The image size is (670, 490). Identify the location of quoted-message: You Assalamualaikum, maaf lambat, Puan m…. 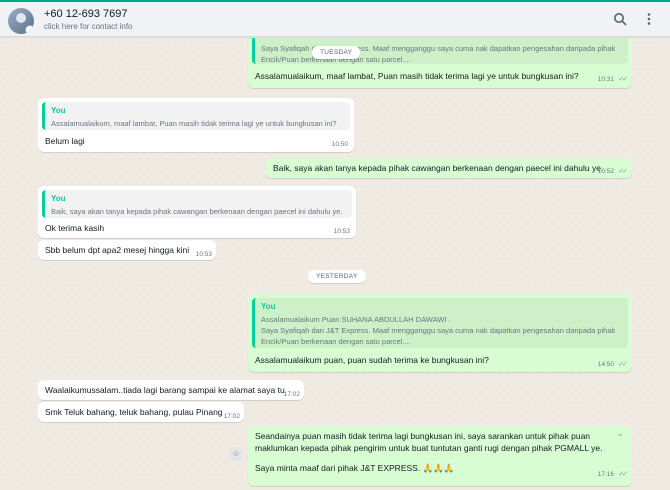
(196, 116).